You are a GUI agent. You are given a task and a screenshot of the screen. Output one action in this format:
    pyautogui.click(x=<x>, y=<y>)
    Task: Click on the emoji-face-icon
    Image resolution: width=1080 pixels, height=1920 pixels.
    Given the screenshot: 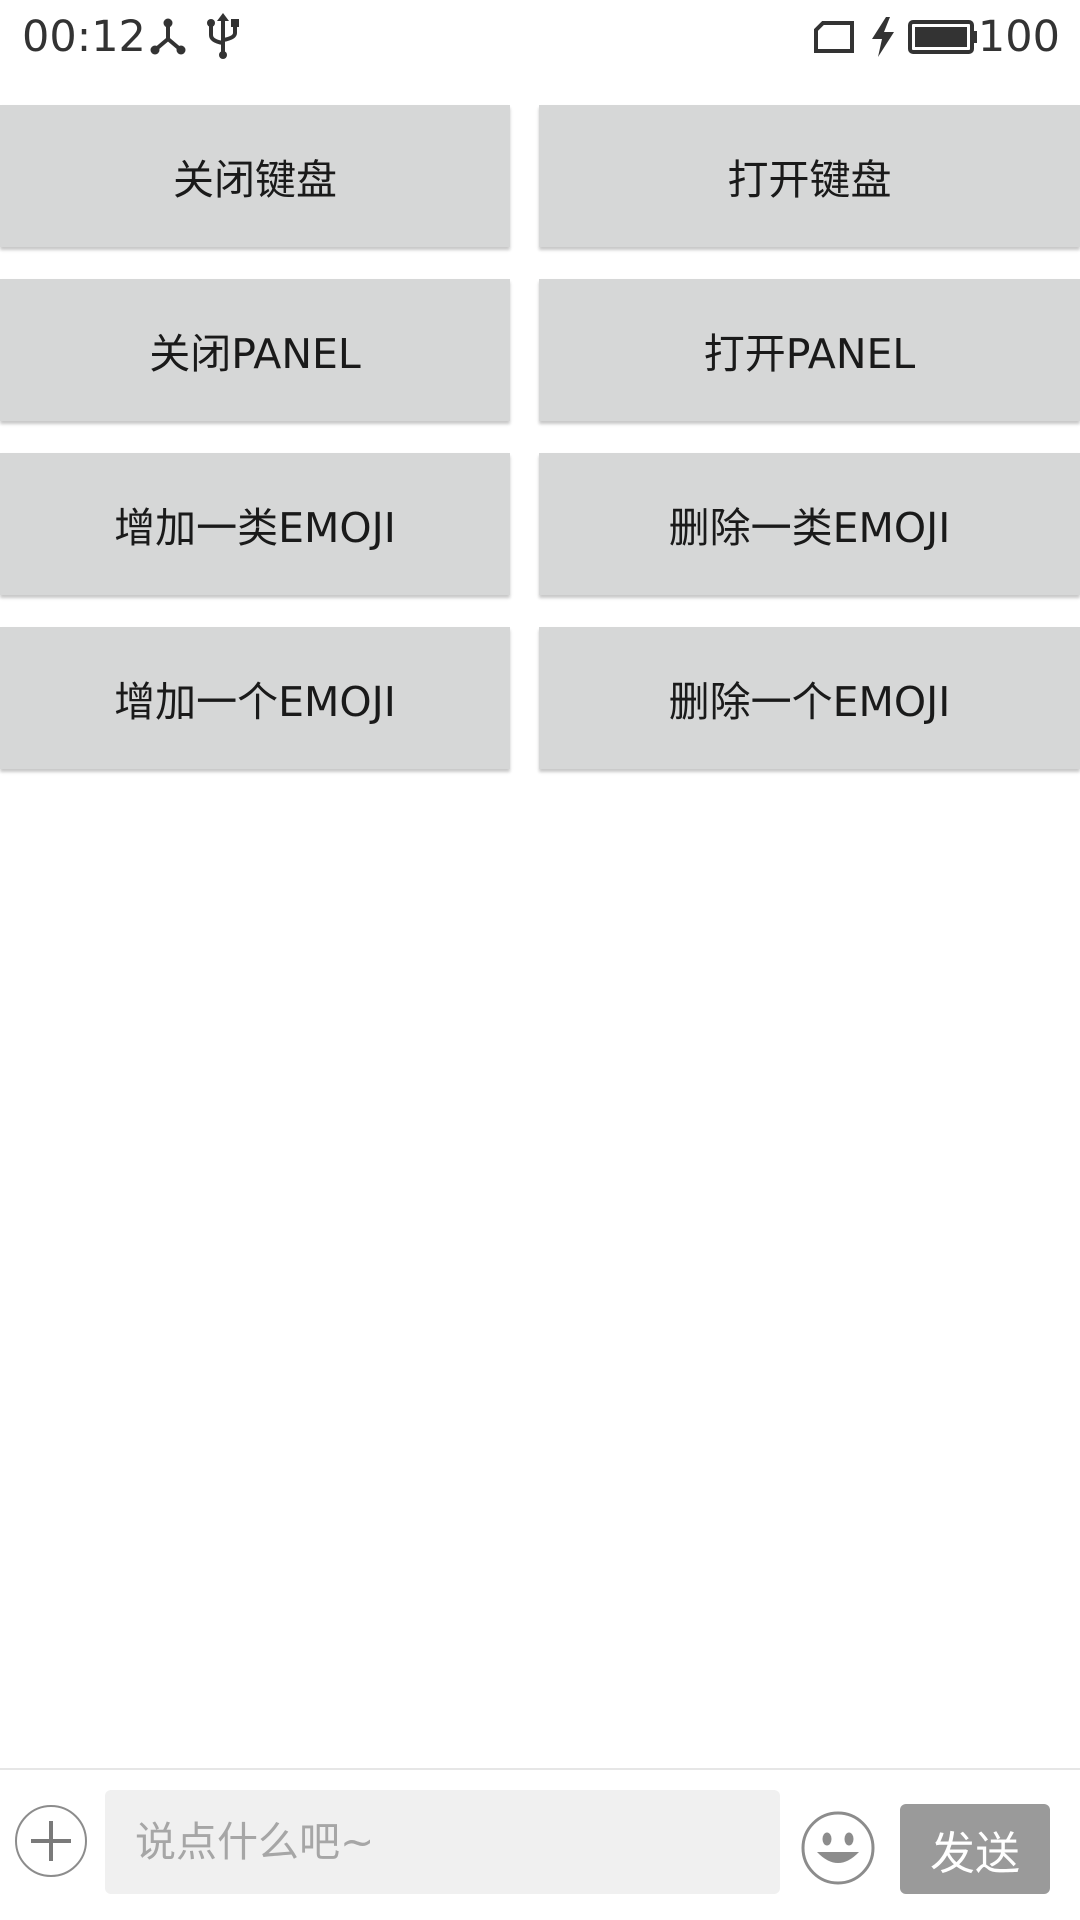 What is the action you would take?
    pyautogui.click(x=838, y=1848)
    